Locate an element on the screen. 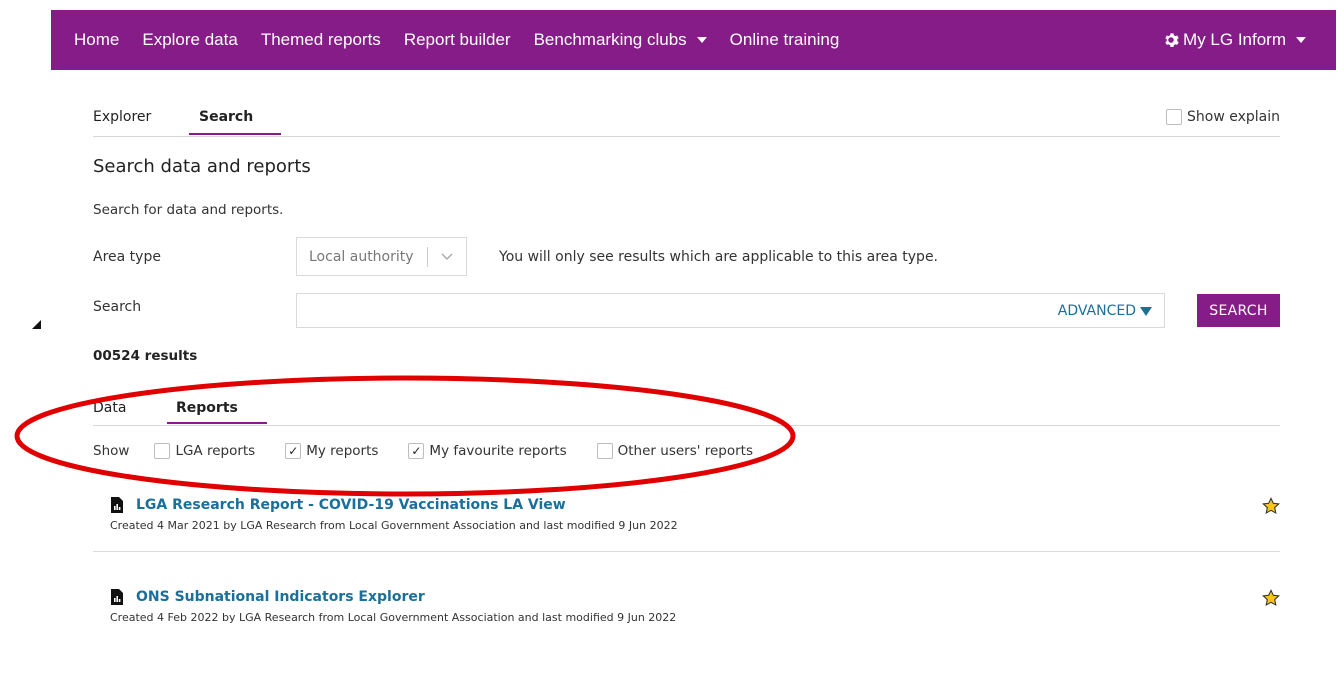 This screenshot has height=677, width=1344. results-tabs: Data Reports is located at coordinates (686, 409).